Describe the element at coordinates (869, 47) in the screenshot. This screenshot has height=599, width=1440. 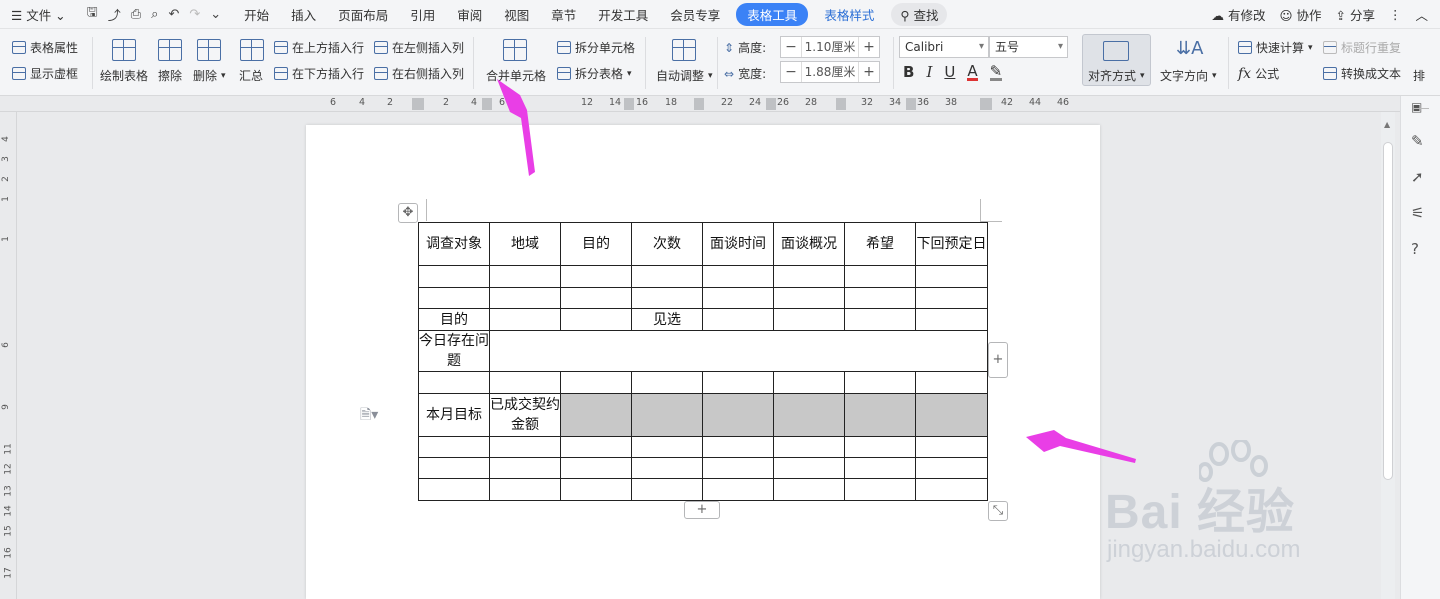
I see `increase-height-button: +` at that location.